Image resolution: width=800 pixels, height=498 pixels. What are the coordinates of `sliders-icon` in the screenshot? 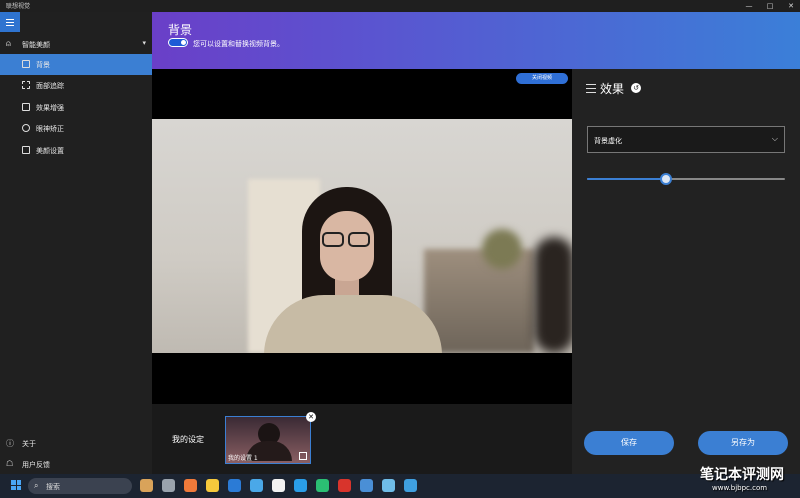 It's located at (591, 88).